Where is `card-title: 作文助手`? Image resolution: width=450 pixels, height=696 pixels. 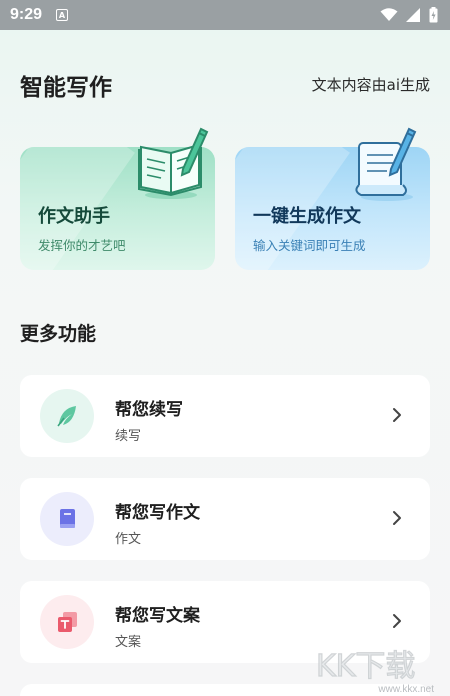 card-title: 作文助手 is located at coordinates (74, 216).